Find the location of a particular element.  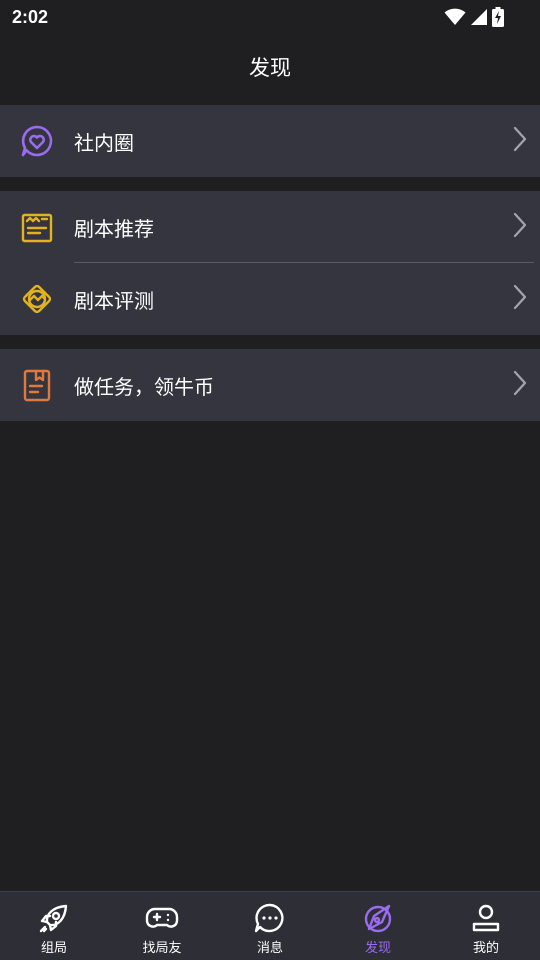

page-header: 发现 is located at coordinates (270, 67).